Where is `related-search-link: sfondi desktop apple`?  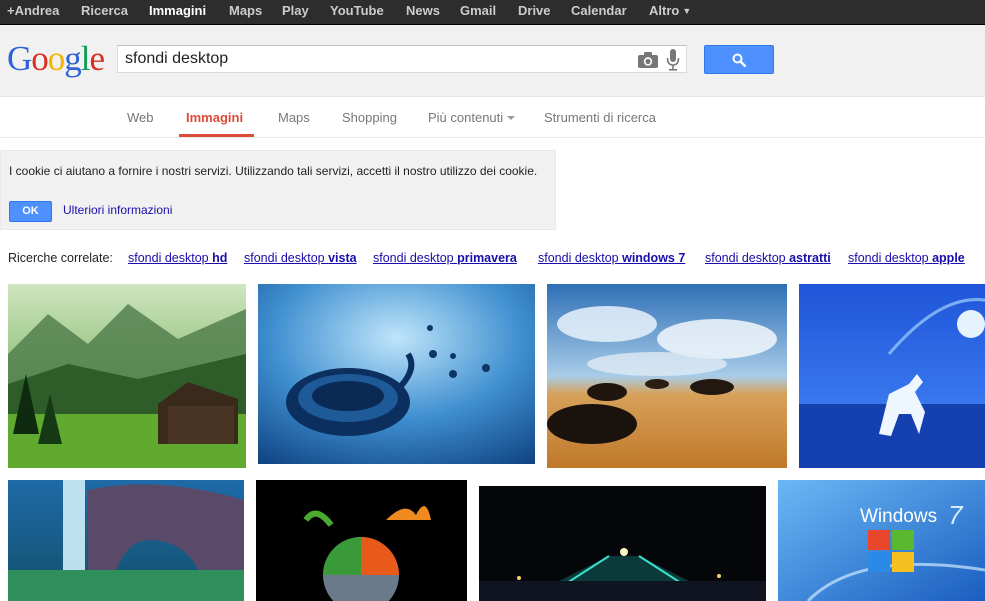 related-search-link: sfondi desktop apple is located at coordinates (906, 258).